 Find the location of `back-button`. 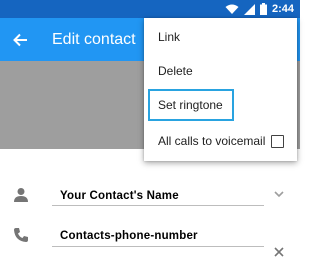

back-button is located at coordinates (20, 40).